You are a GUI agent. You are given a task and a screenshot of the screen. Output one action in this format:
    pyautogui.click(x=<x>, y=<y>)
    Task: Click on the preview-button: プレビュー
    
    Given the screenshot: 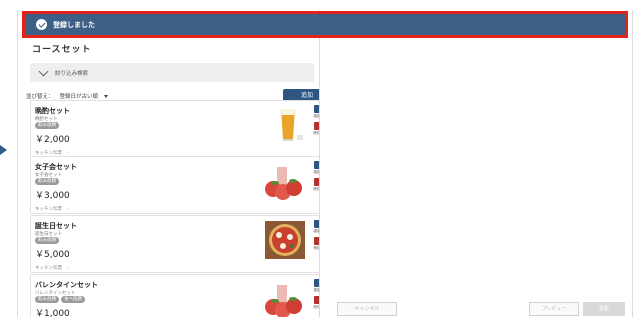 What is the action you would take?
    pyautogui.click(x=554, y=309)
    